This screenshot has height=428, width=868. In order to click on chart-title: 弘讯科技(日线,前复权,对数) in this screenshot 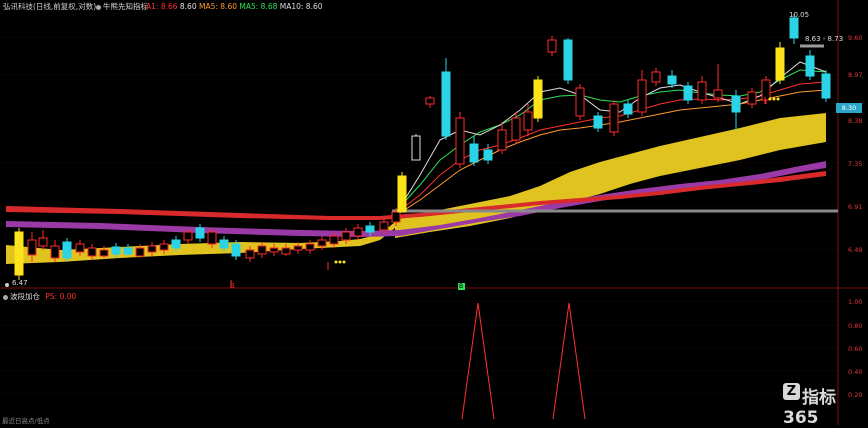, I will do `click(50, 6)`.